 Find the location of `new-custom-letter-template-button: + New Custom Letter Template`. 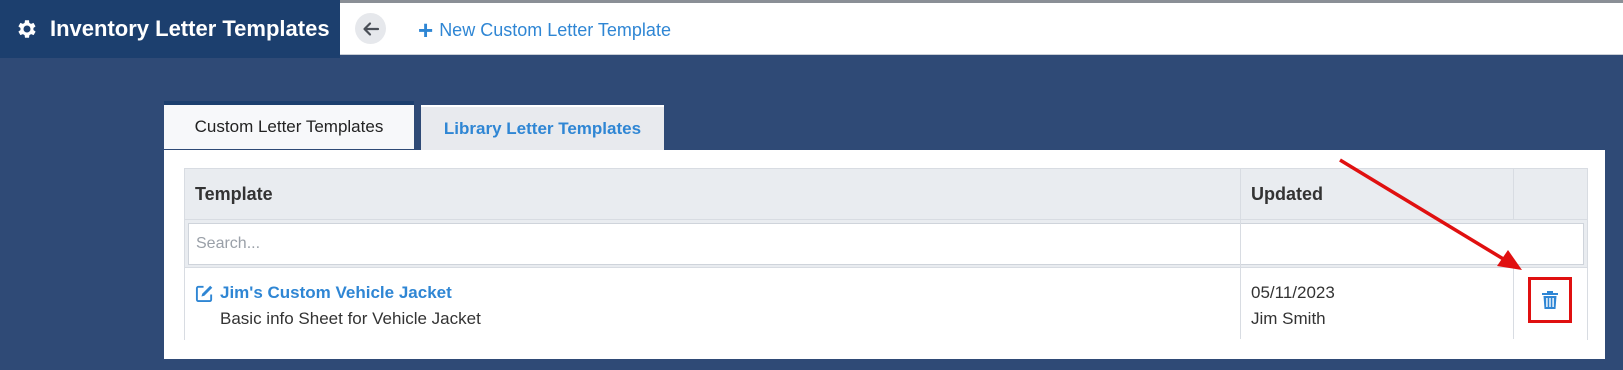

new-custom-letter-template-button: + New Custom Letter Template is located at coordinates (544, 30).